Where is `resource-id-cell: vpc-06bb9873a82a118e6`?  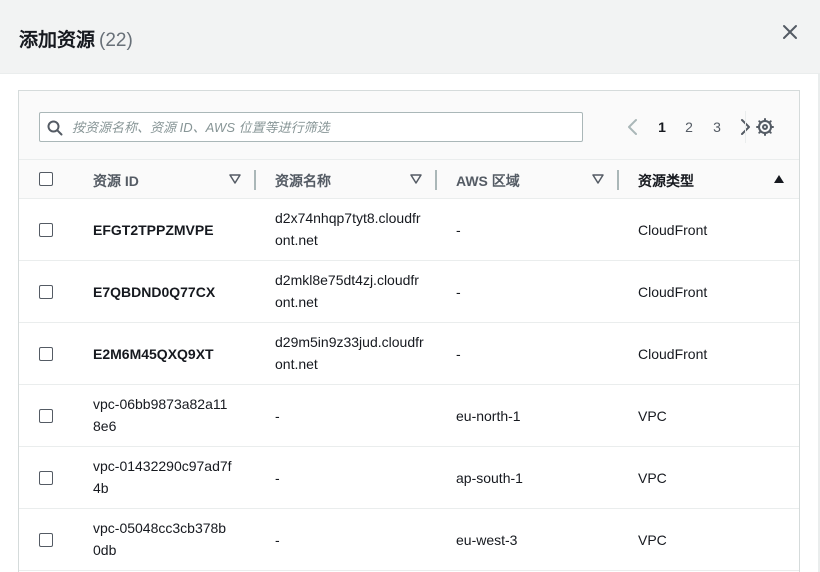
resource-id-cell: vpc-06bb9873a82a118e6 is located at coordinates (160, 415).